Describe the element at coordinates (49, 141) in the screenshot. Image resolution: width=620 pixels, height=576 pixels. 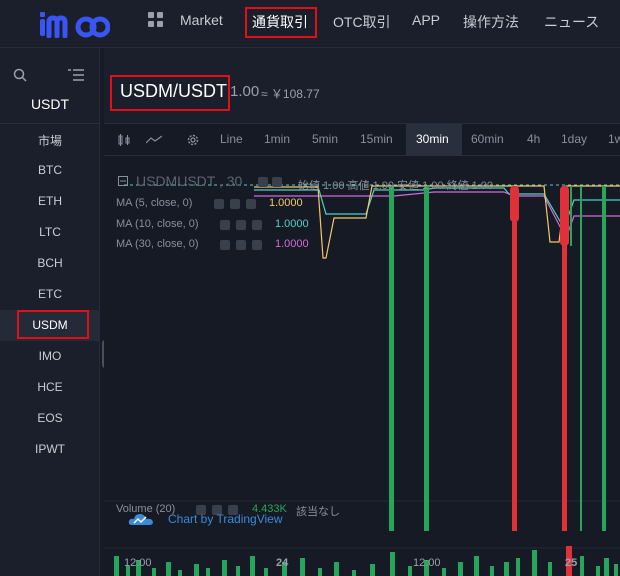
I see `market-label: 市場` at that location.